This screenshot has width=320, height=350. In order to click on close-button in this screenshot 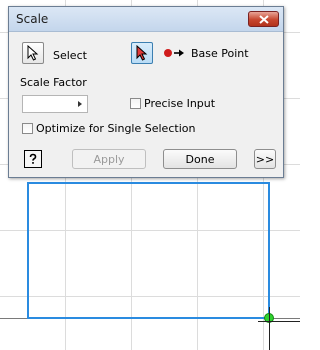, I will do `click(263, 19)`.